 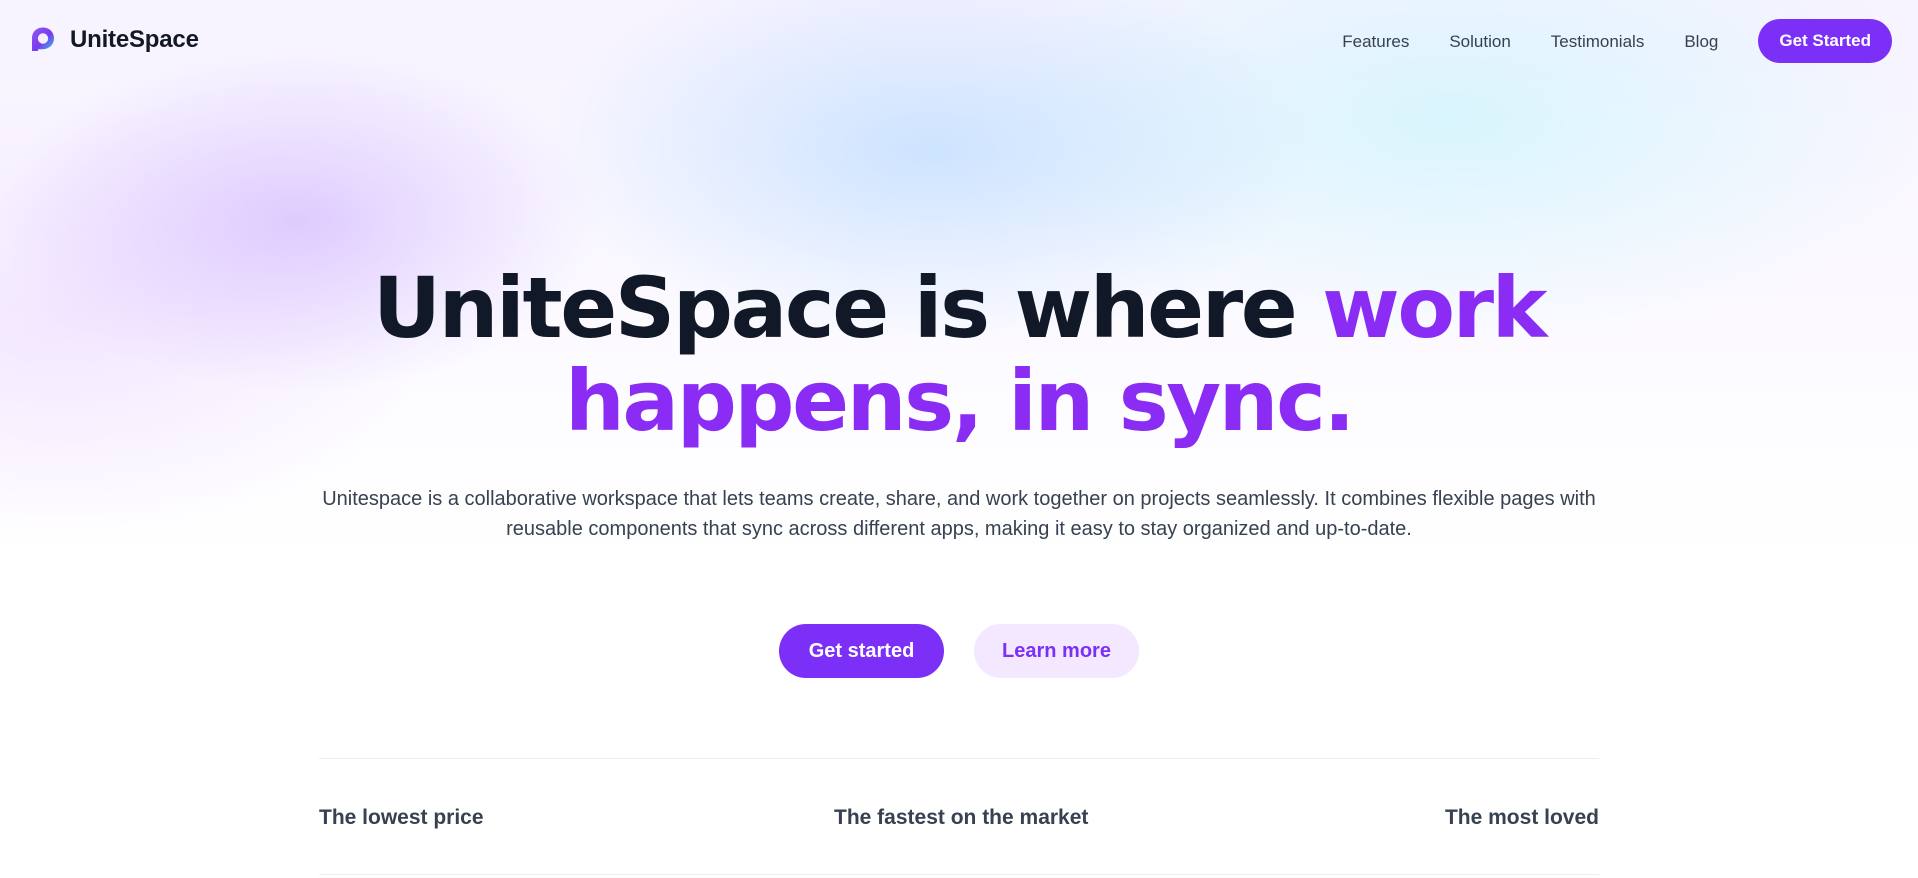 I want to click on hero-title-dark-text: UniteSpace is where, so click(x=847, y=308).